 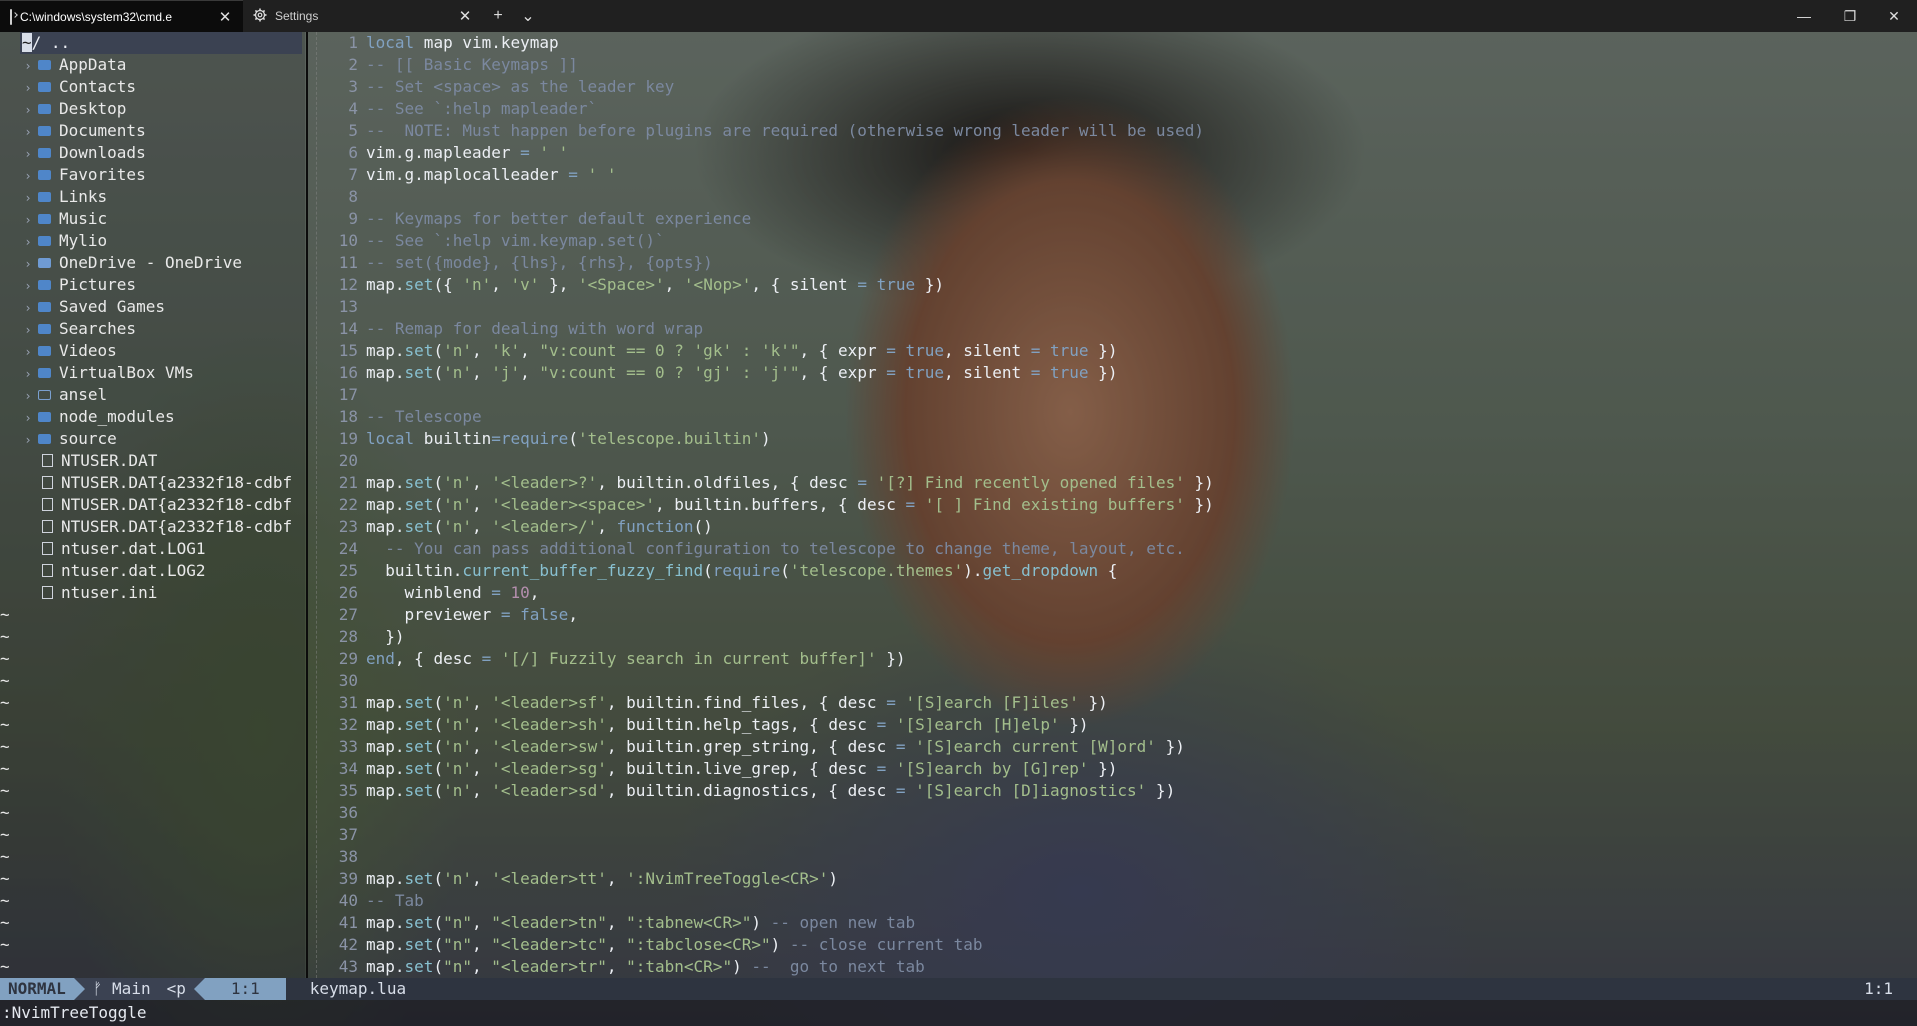 I want to click on tab-cmd: C:\windows\system32\cmd.e ✕, so click(x=121, y=16).